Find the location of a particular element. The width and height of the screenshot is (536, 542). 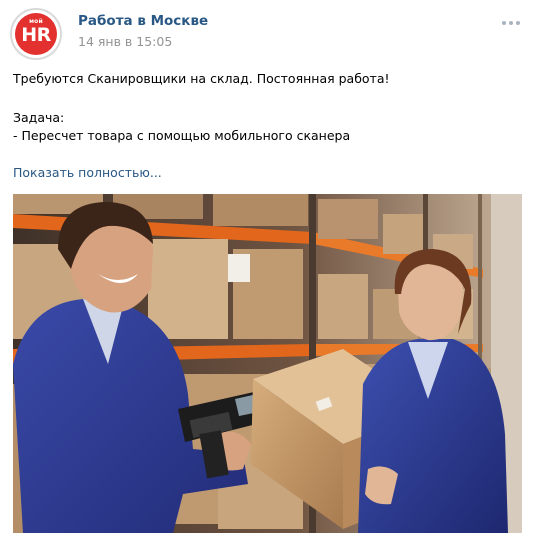

group-avatar: мой HR is located at coordinates (36, 34).